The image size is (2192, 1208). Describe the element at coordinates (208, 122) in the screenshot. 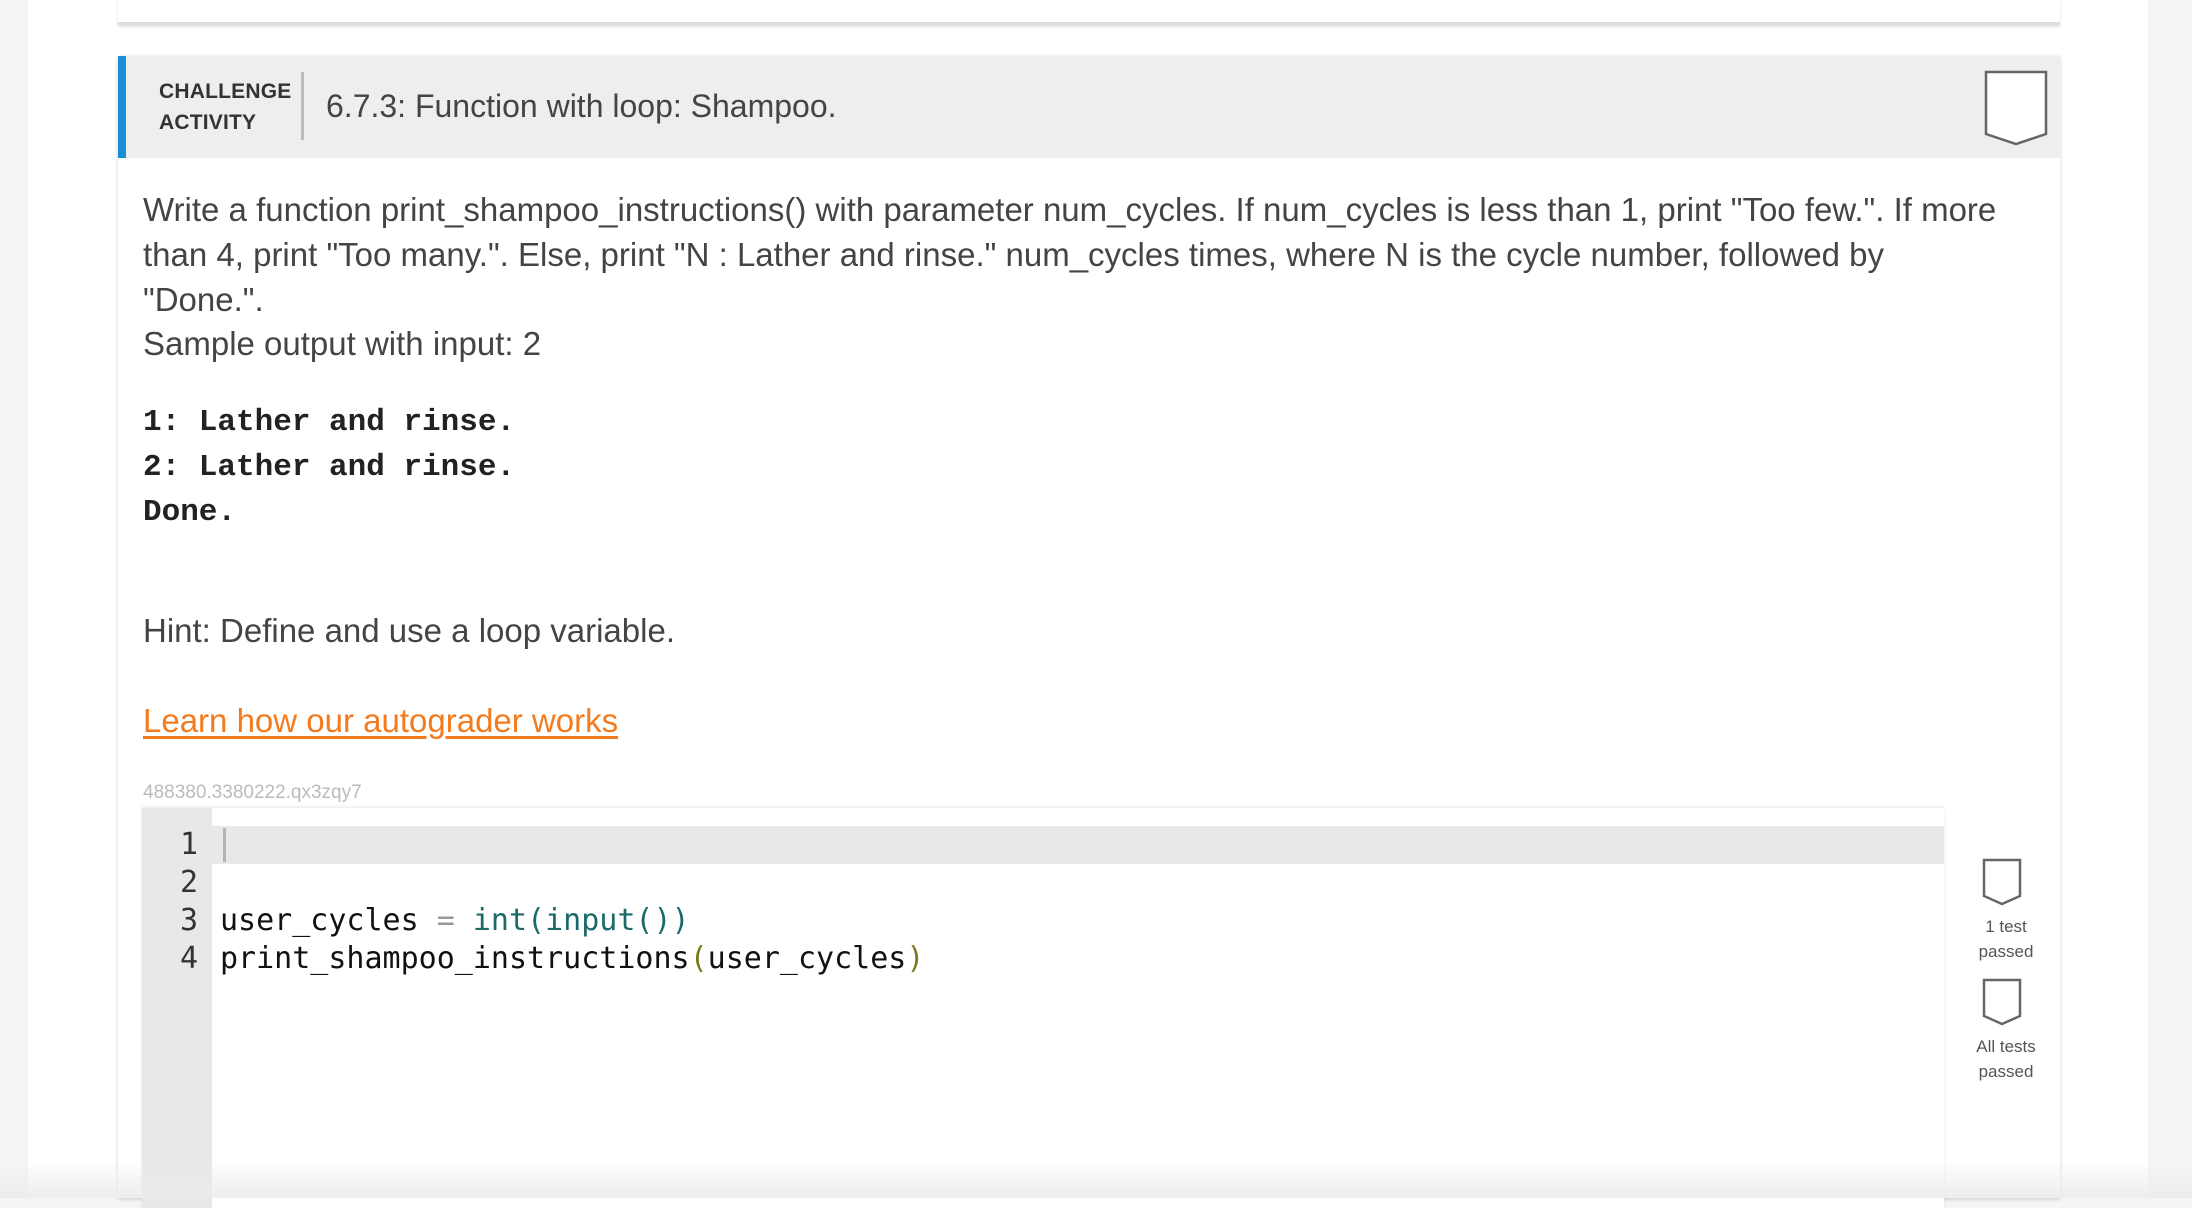

I see `activity-type-line2: ACTIVITY` at that location.